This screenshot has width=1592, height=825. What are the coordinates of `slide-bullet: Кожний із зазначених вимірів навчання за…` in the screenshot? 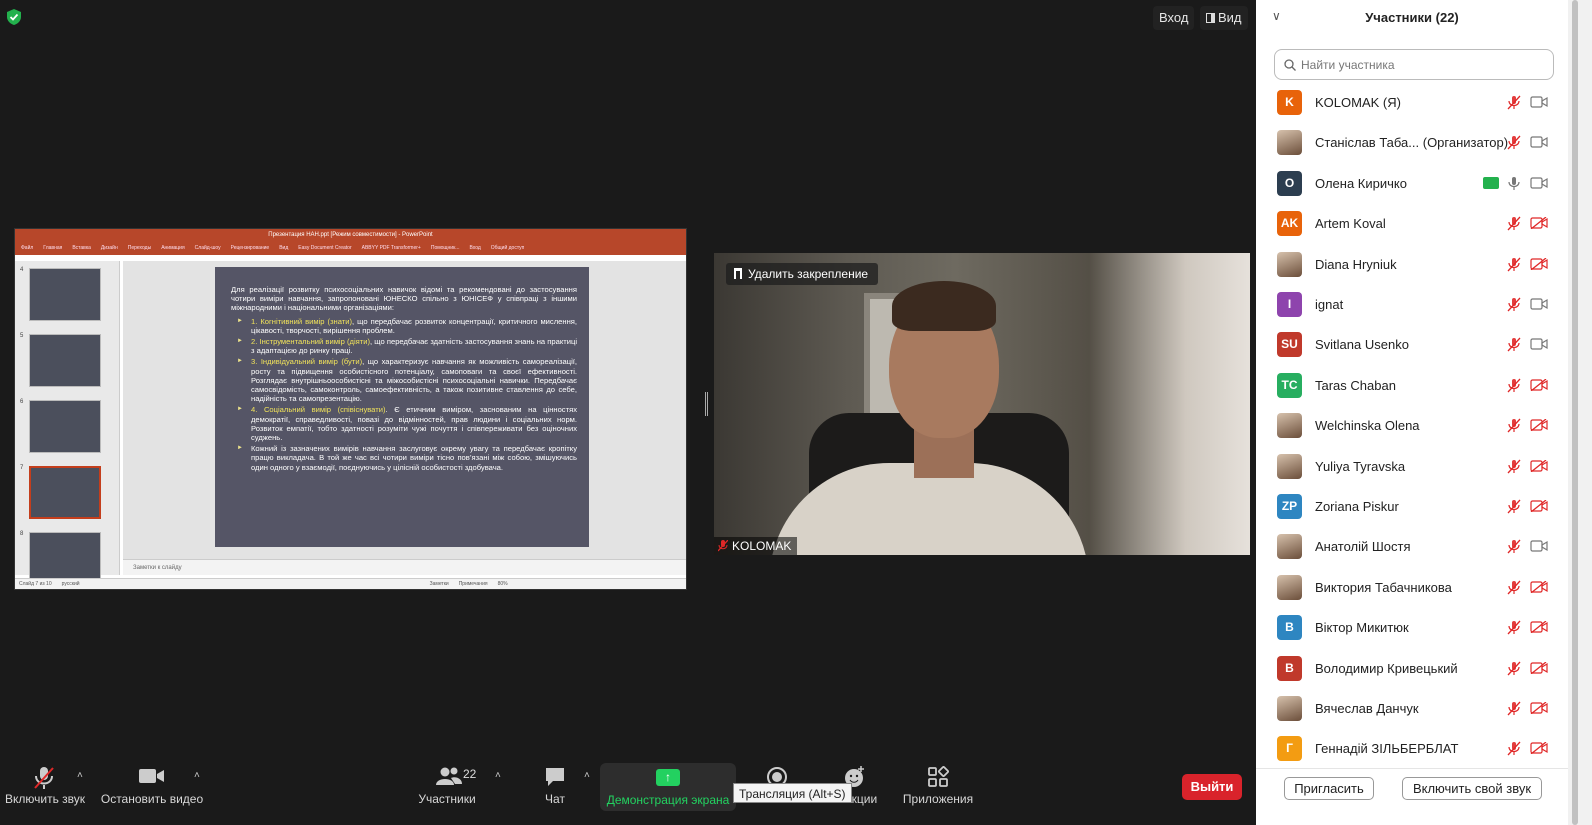 It's located at (404, 458).